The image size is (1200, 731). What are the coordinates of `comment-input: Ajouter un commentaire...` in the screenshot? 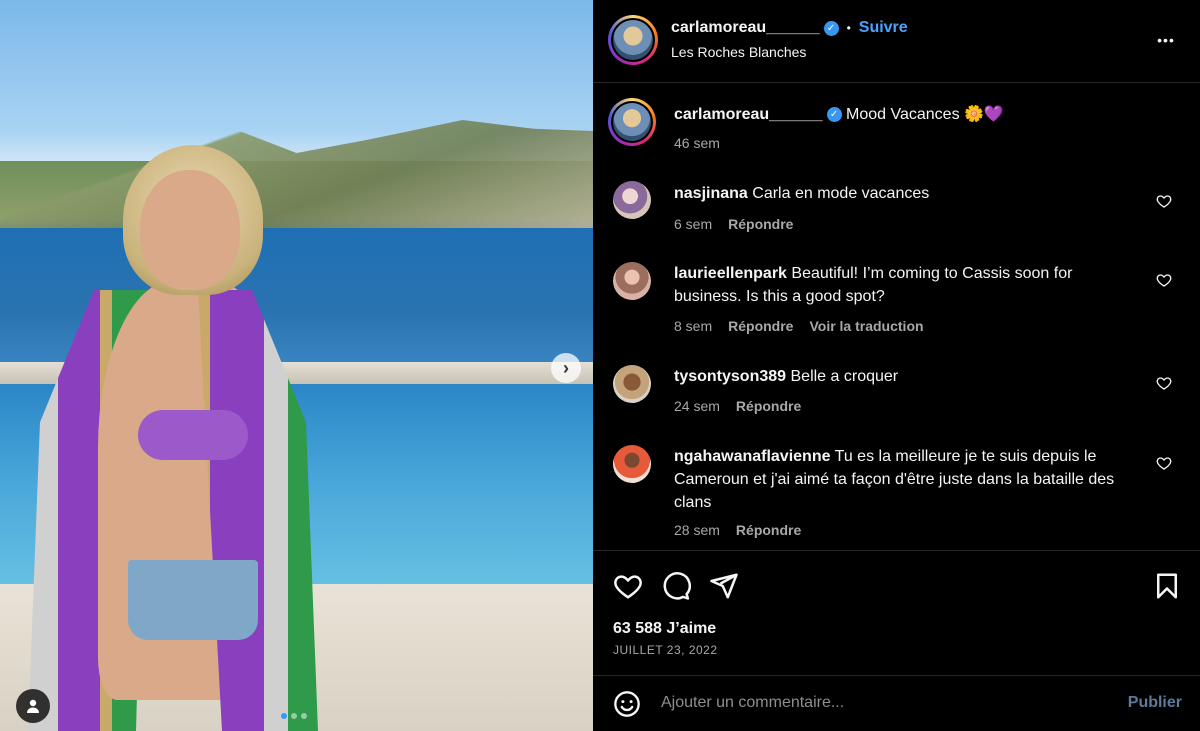 It's located at (752, 703).